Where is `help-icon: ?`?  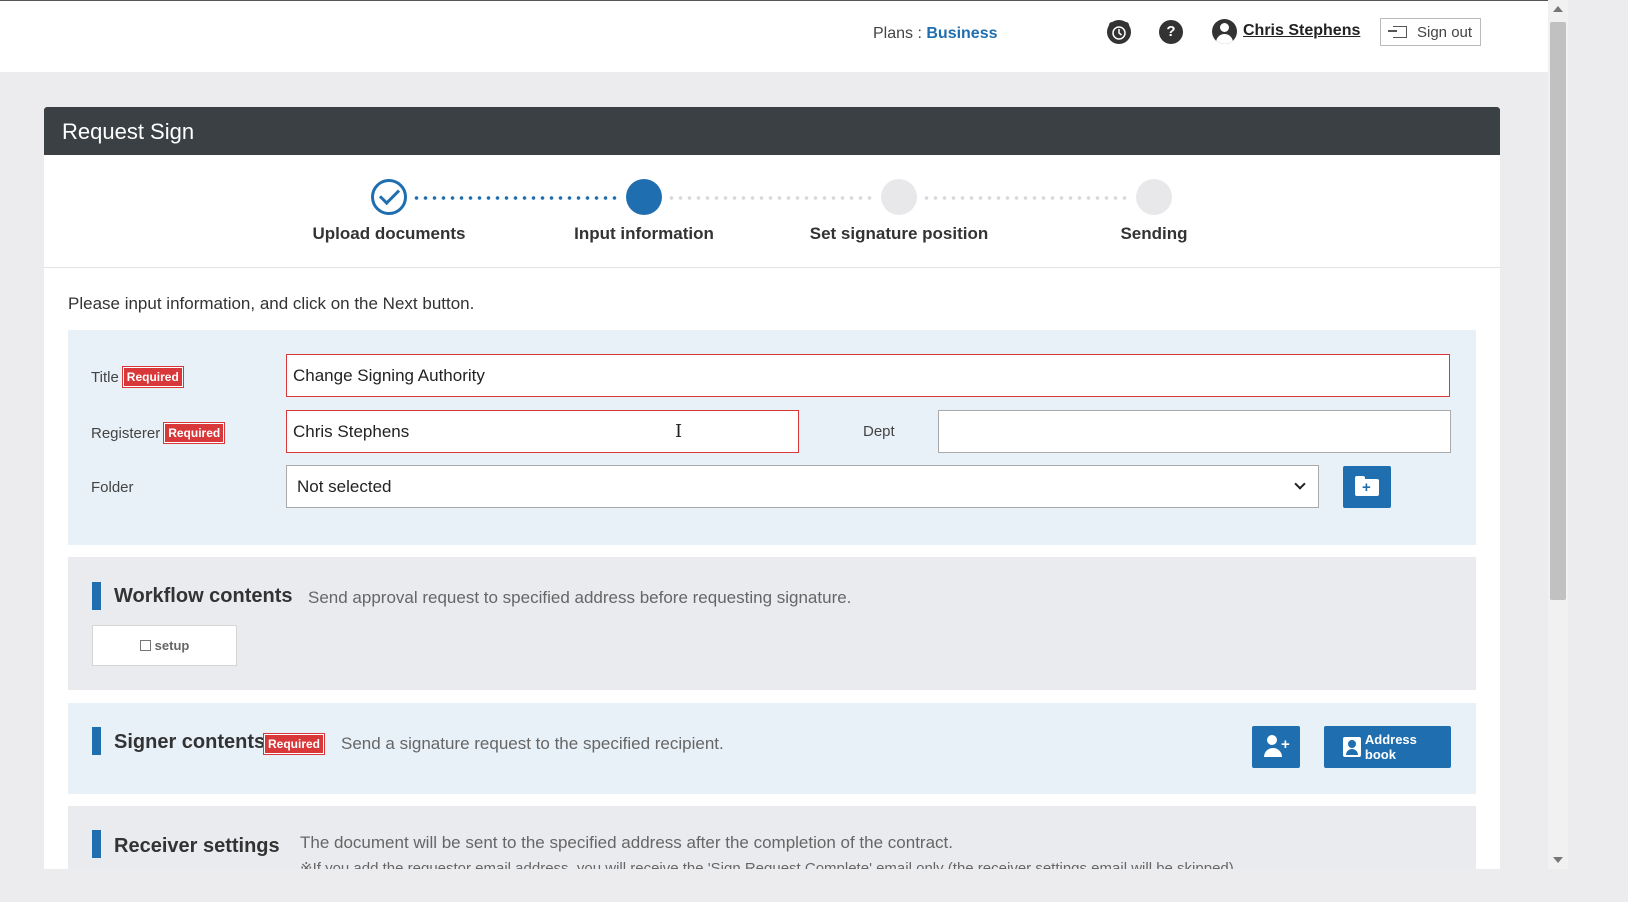
help-icon: ? is located at coordinates (1171, 32).